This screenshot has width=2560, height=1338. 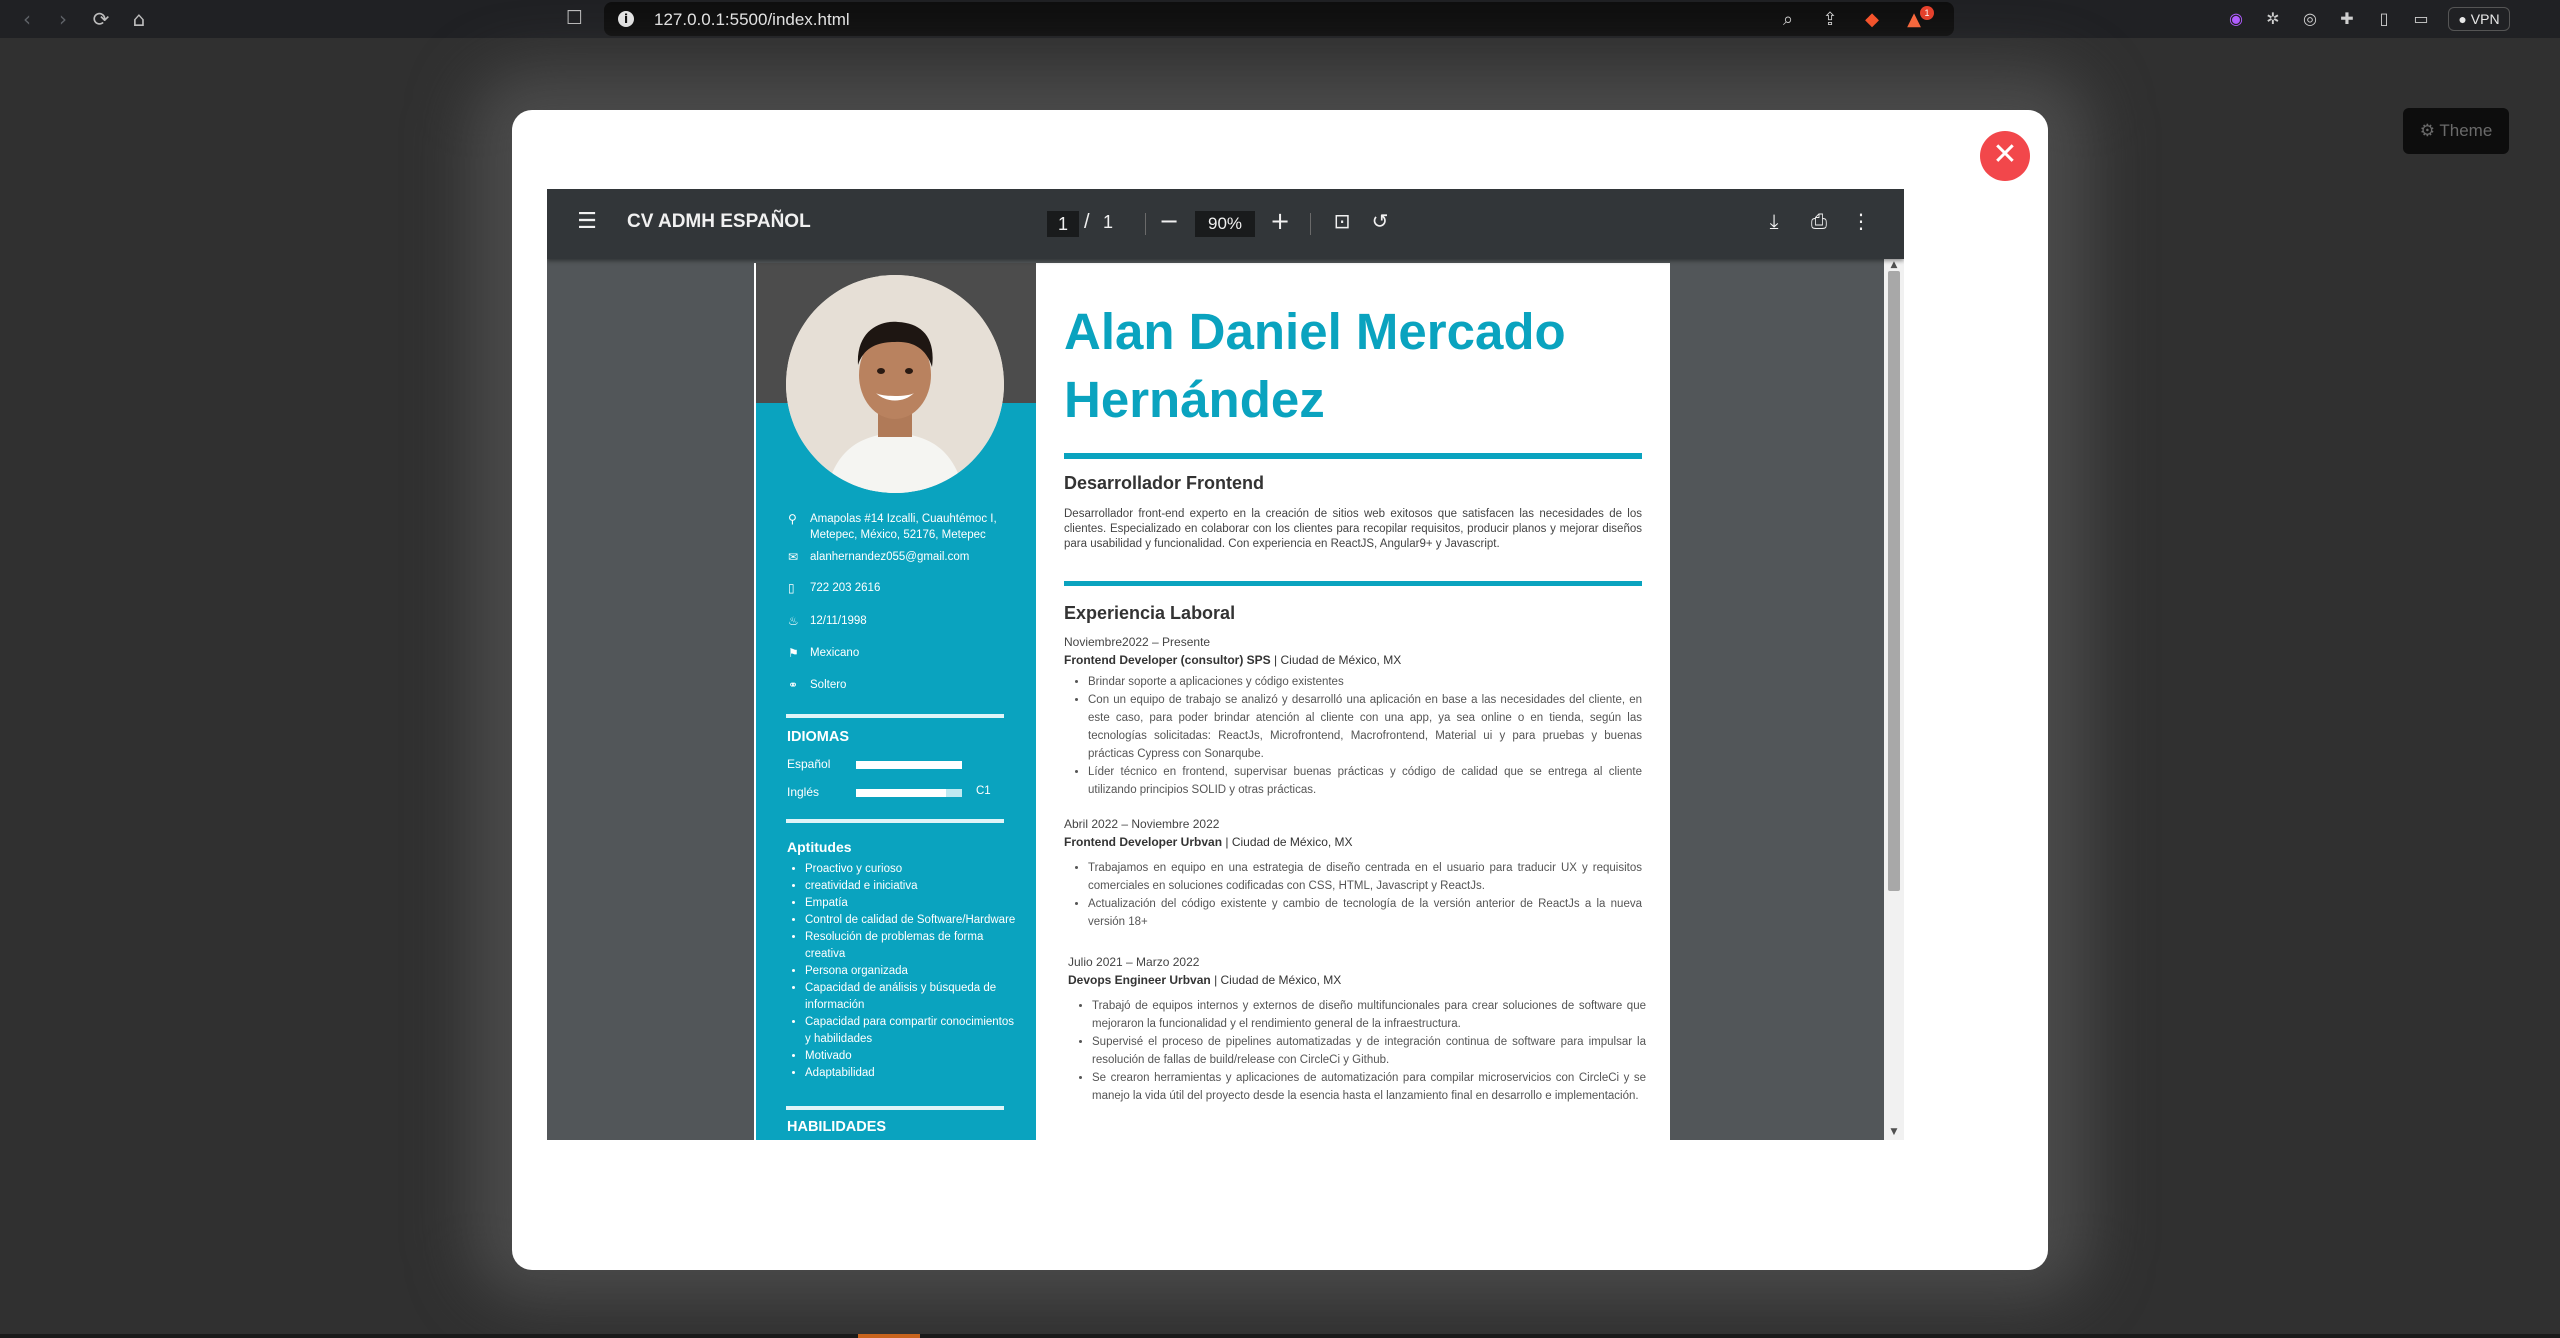 I want to click on rotate-icon: ↺, so click(x=1380, y=221).